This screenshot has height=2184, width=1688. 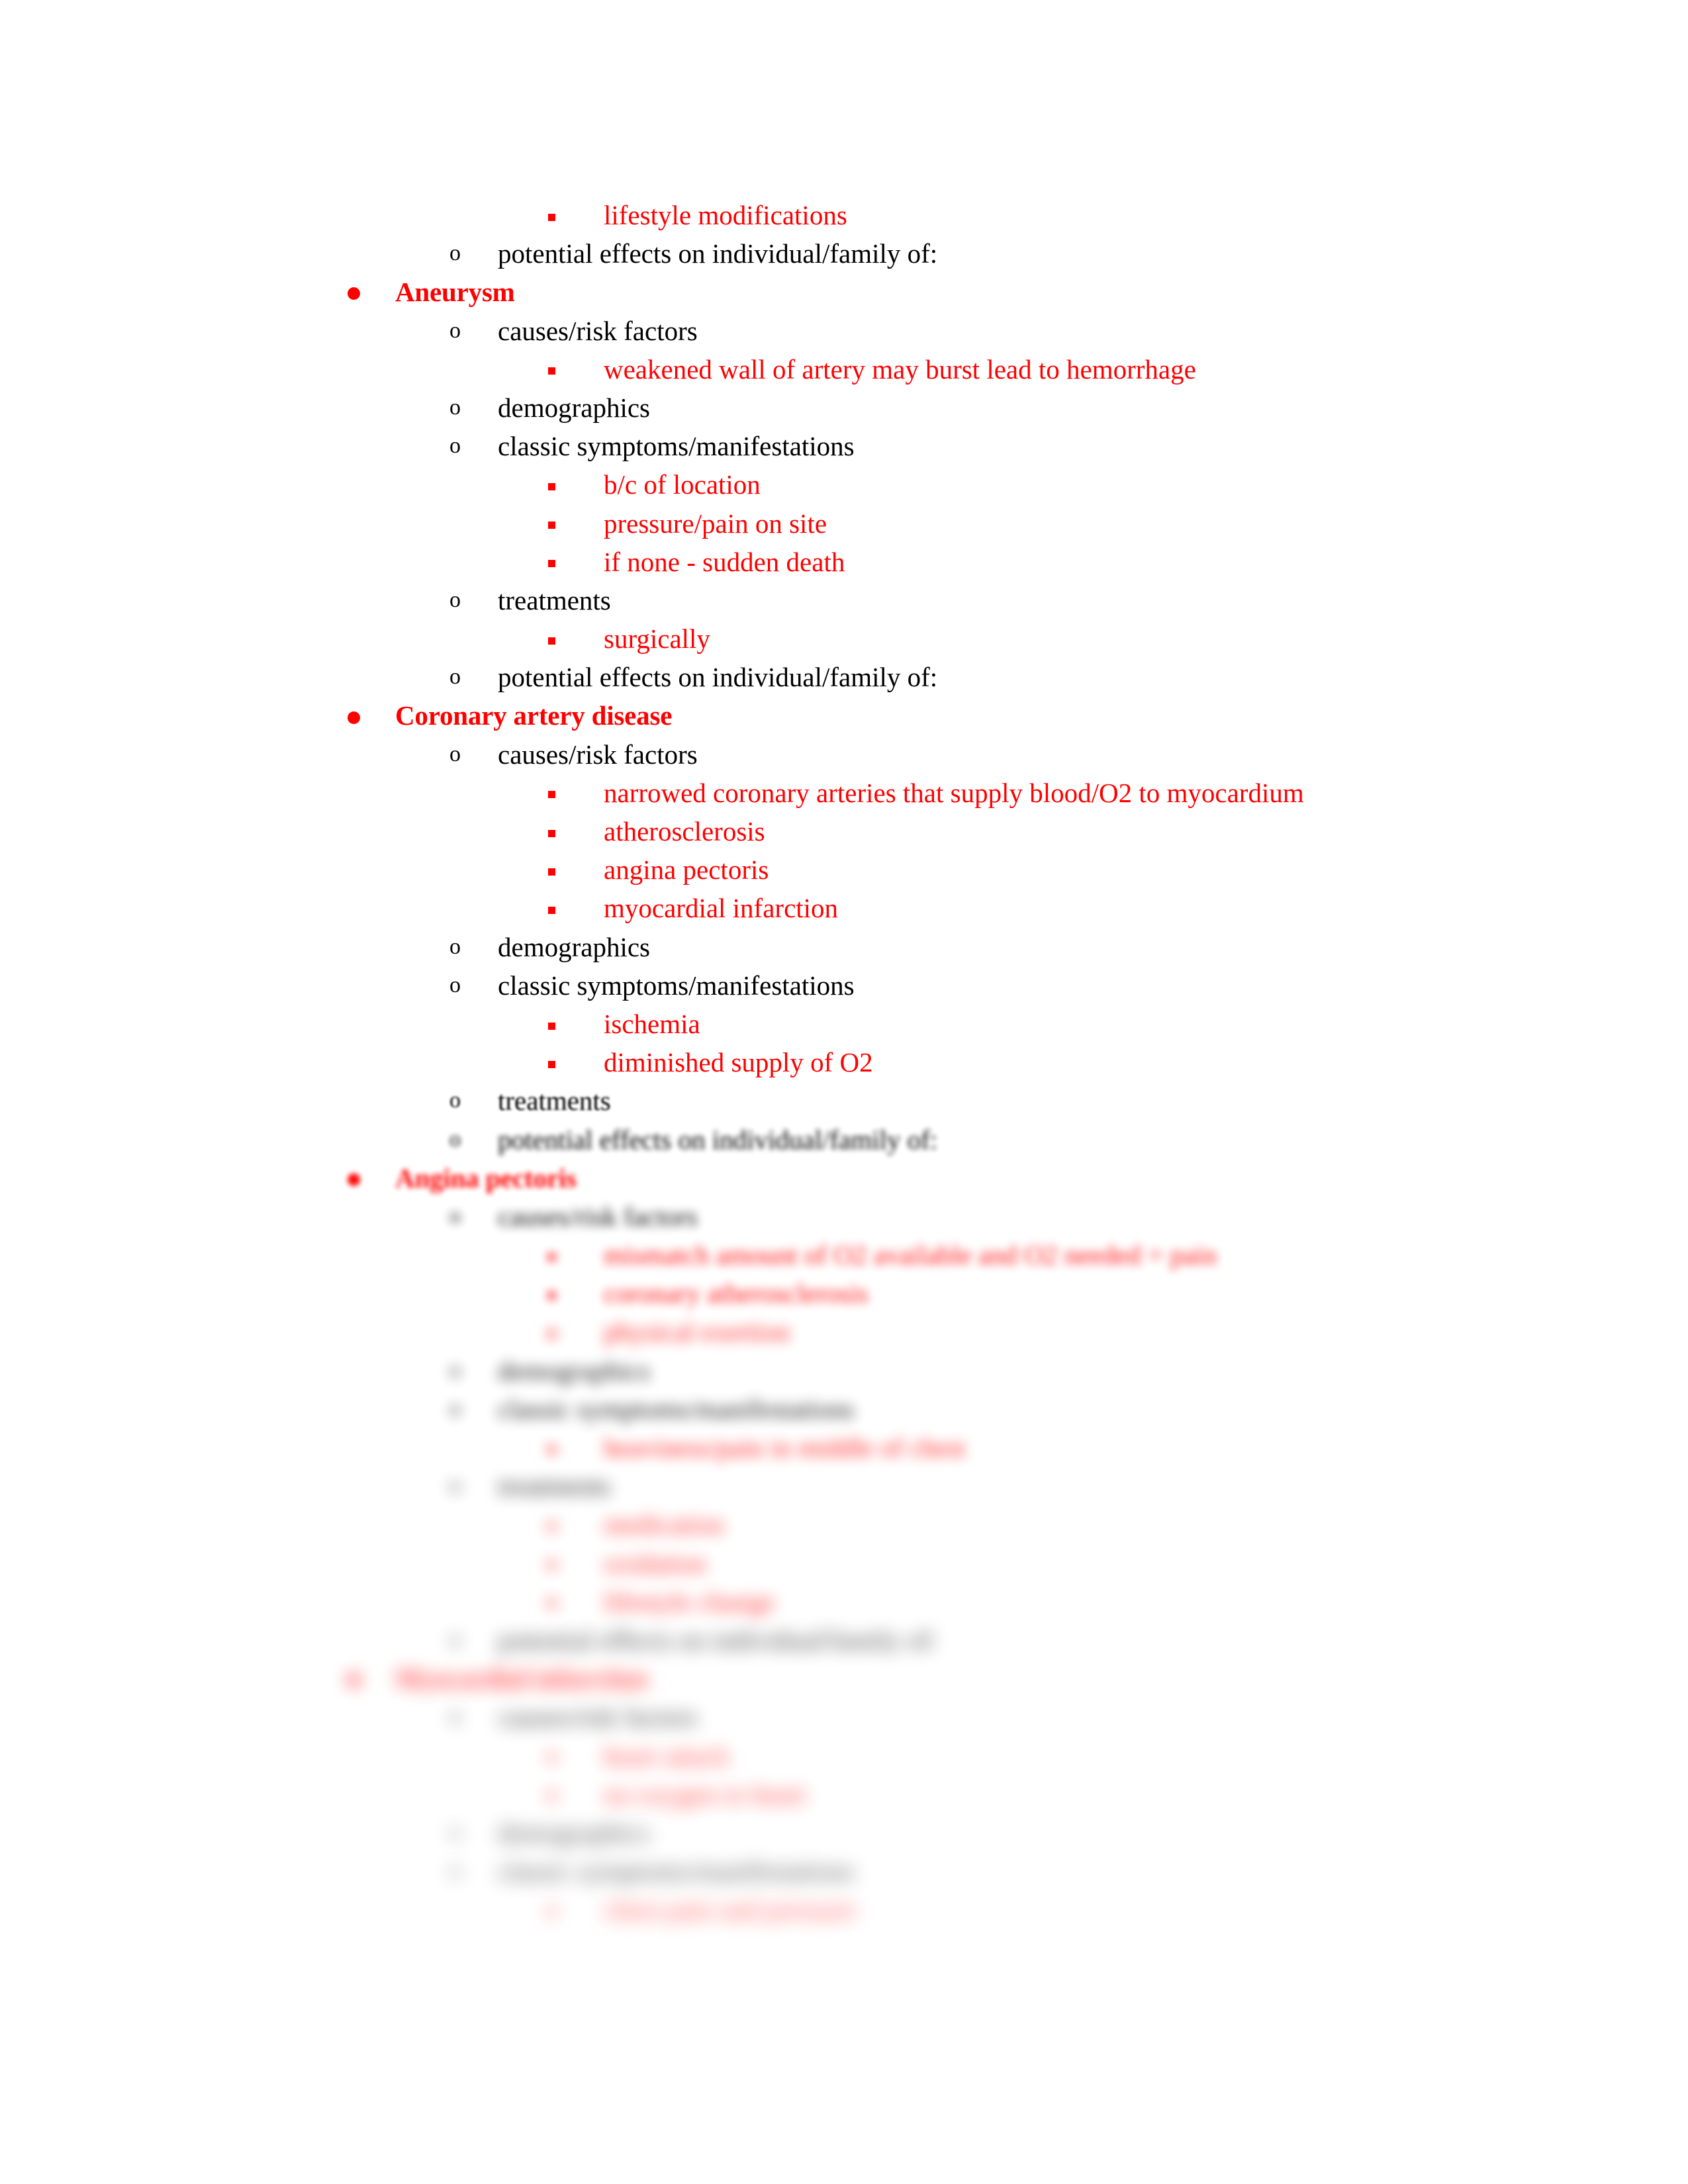 What do you see at coordinates (686, 870) in the screenshot?
I see `outline-item-text: angina pectoris` at bounding box center [686, 870].